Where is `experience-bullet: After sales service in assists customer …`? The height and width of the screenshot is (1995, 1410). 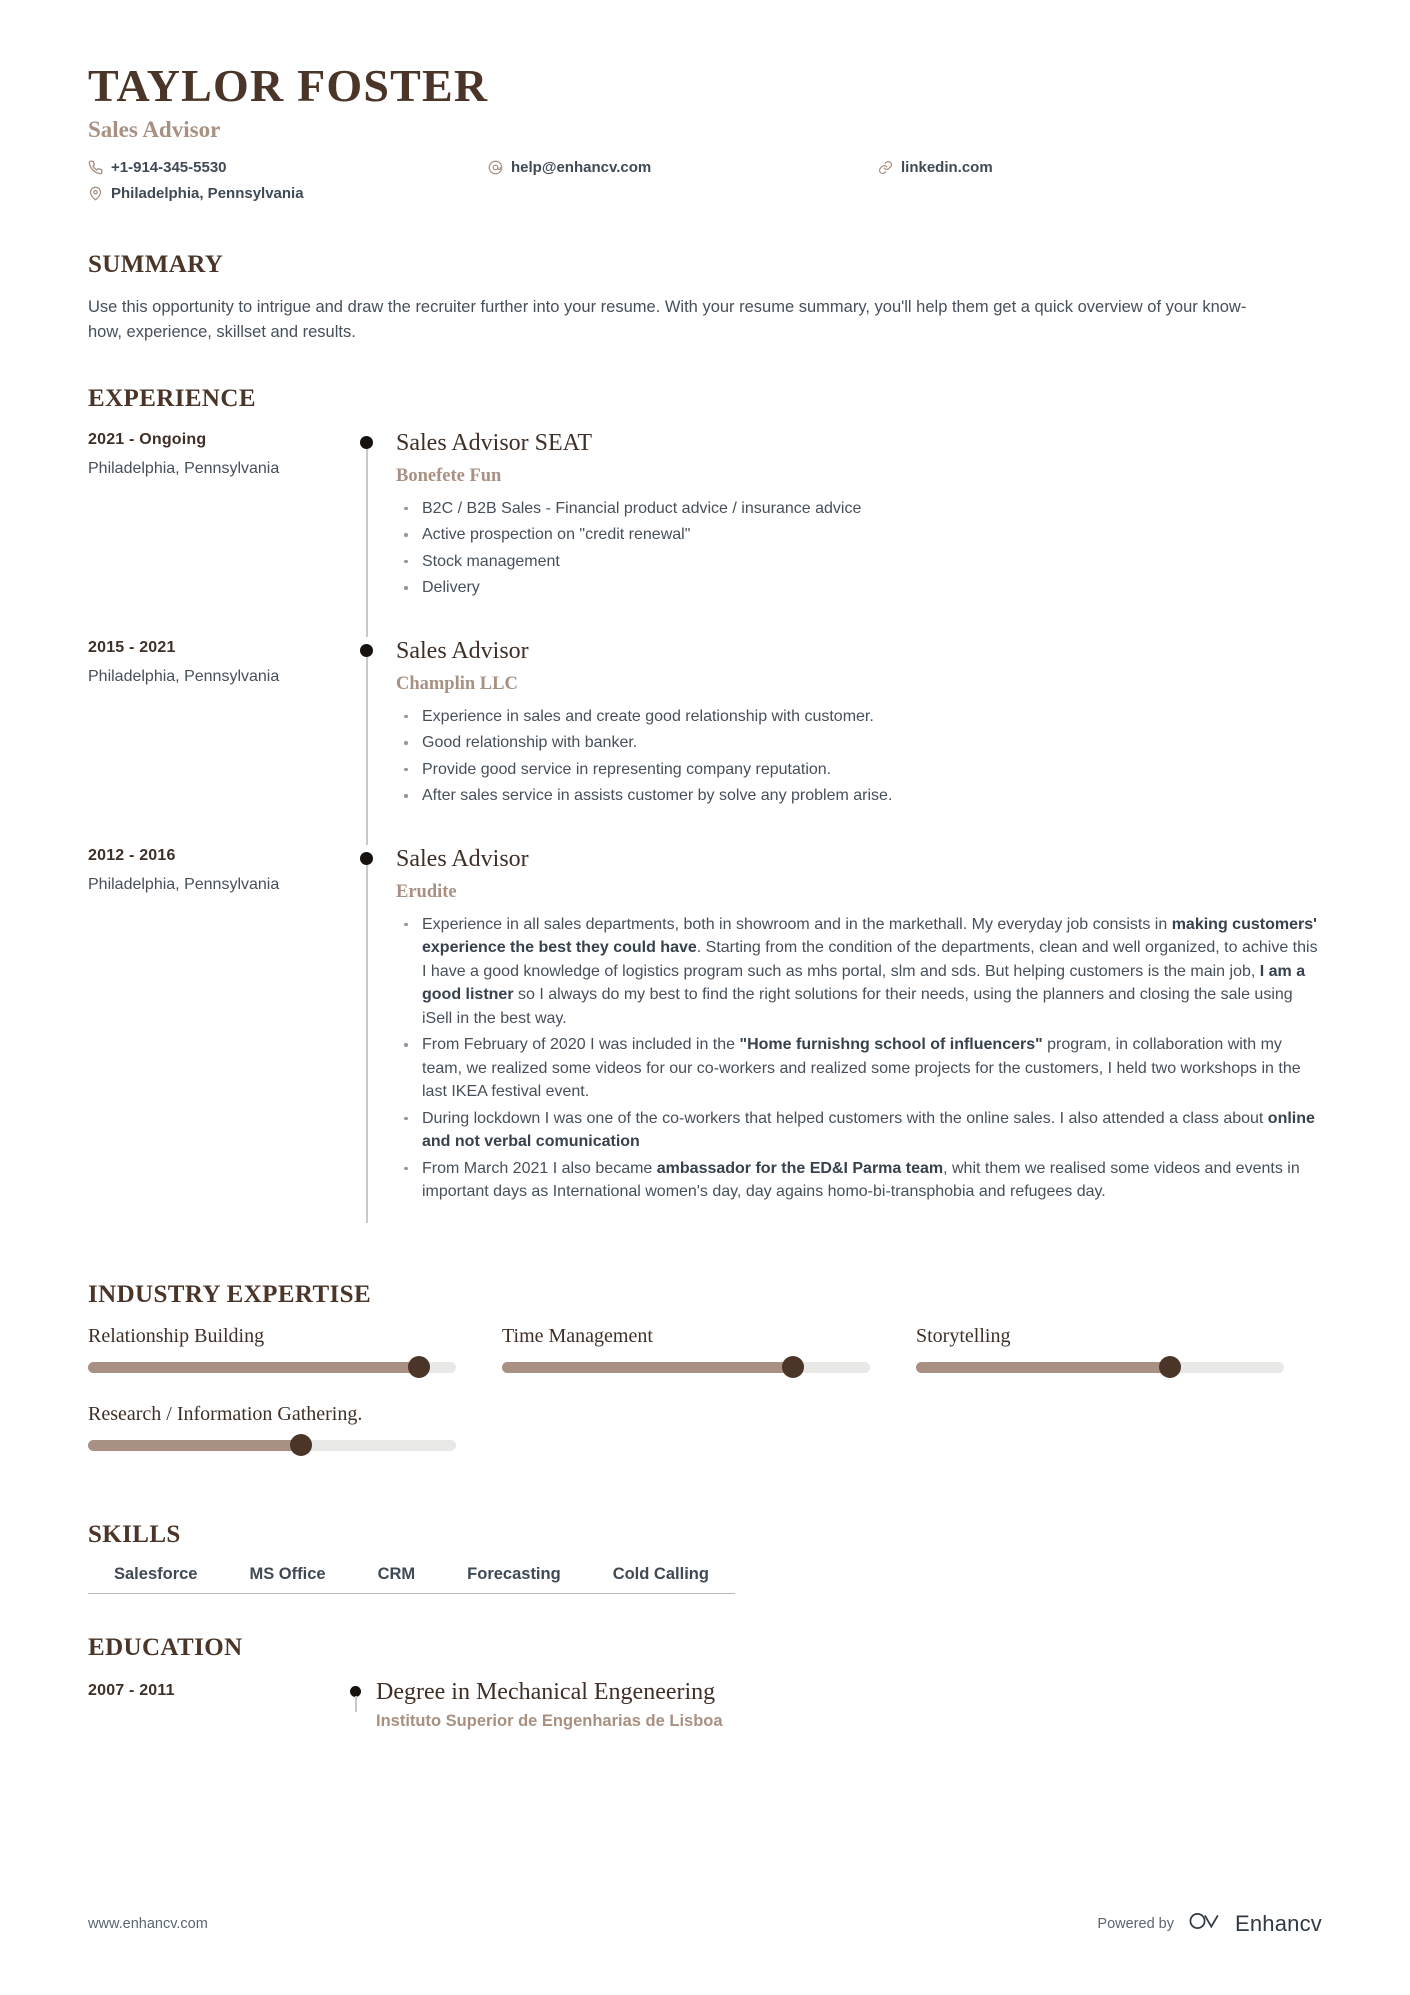 experience-bullet: After sales service in assists customer … is located at coordinates (859, 796).